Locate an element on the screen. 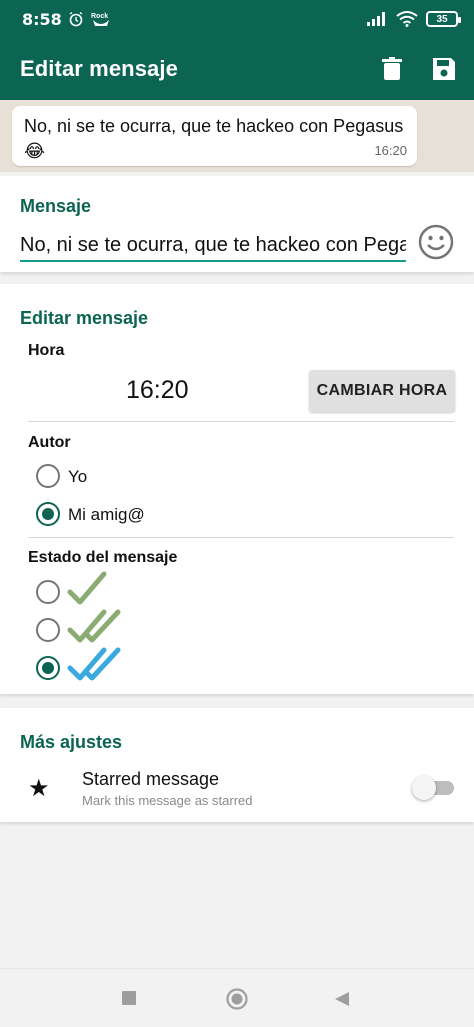 This screenshot has height=1027, width=474. starred-toggle is located at coordinates (433, 788).